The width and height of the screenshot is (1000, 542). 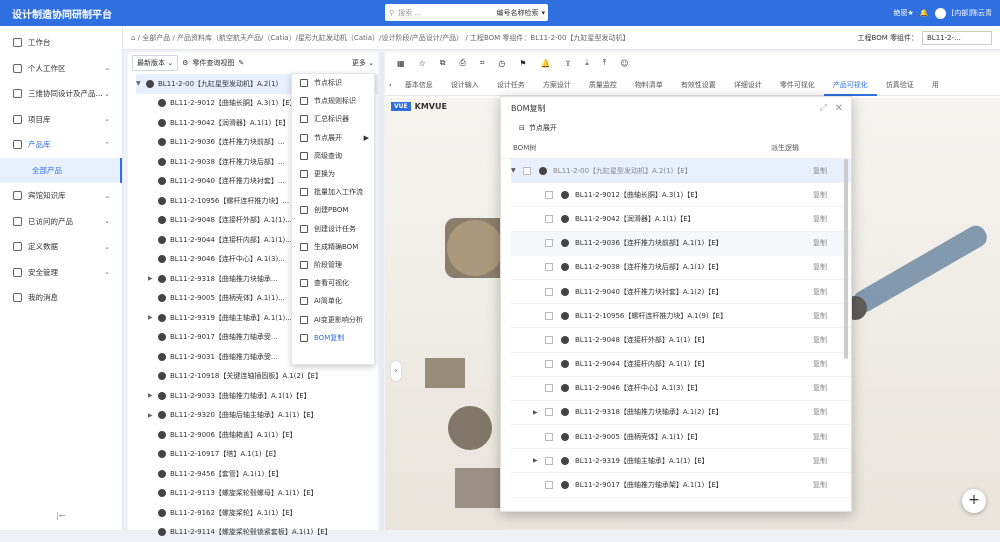 What do you see at coordinates (333, 338) in the screenshot?
I see `menu-item: BOM复制` at bounding box center [333, 338].